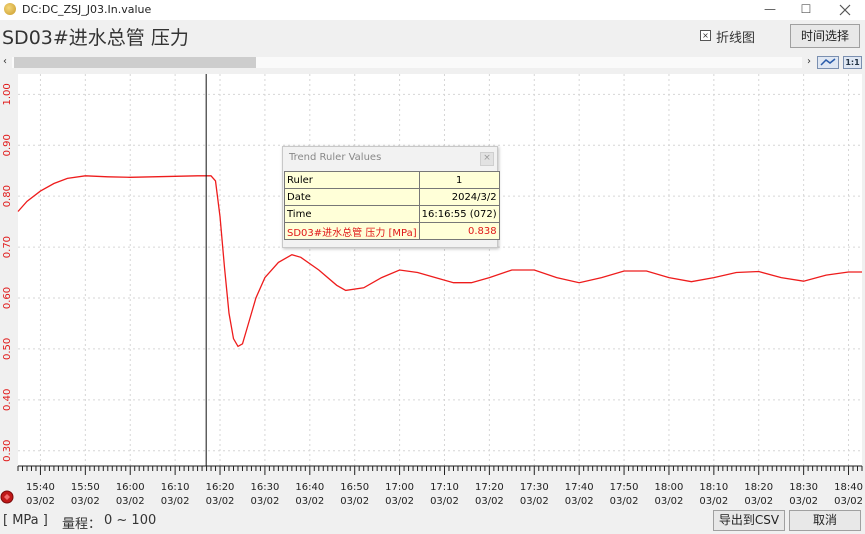  I want to click on line-chart-checkbox: ×, so click(705, 35).